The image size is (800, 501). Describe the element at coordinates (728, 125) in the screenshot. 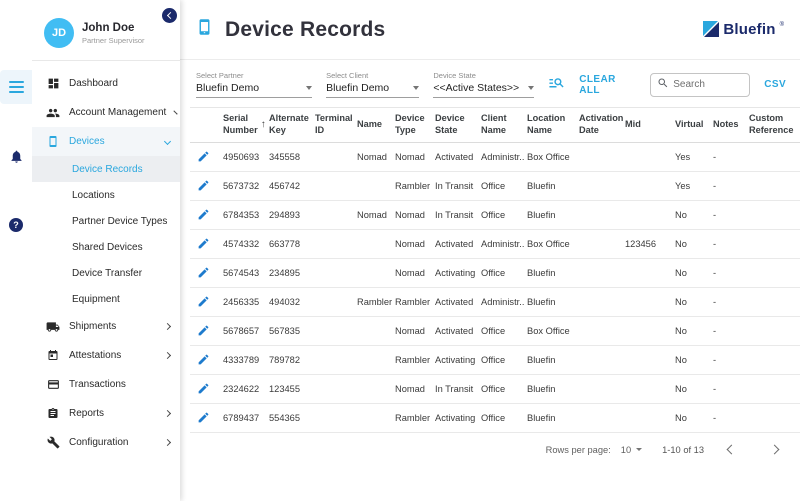

I see `column-header-notes: Notes` at that location.